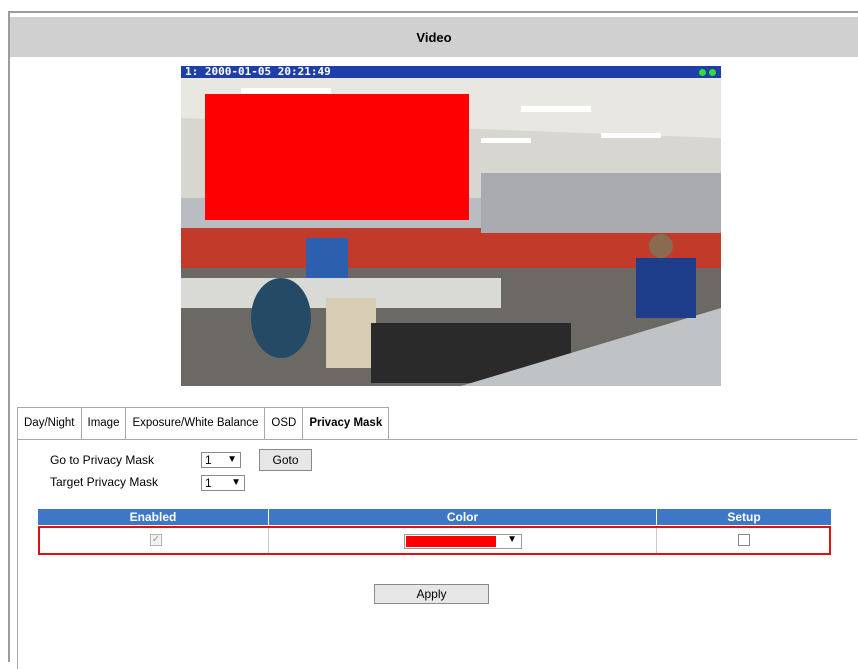 The width and height of the screenshot is (858, 669). Describe the element at coordinates (221, 460) in the screenshot. I see `goto-privacy-mask-select: 1 ▼` at that location.